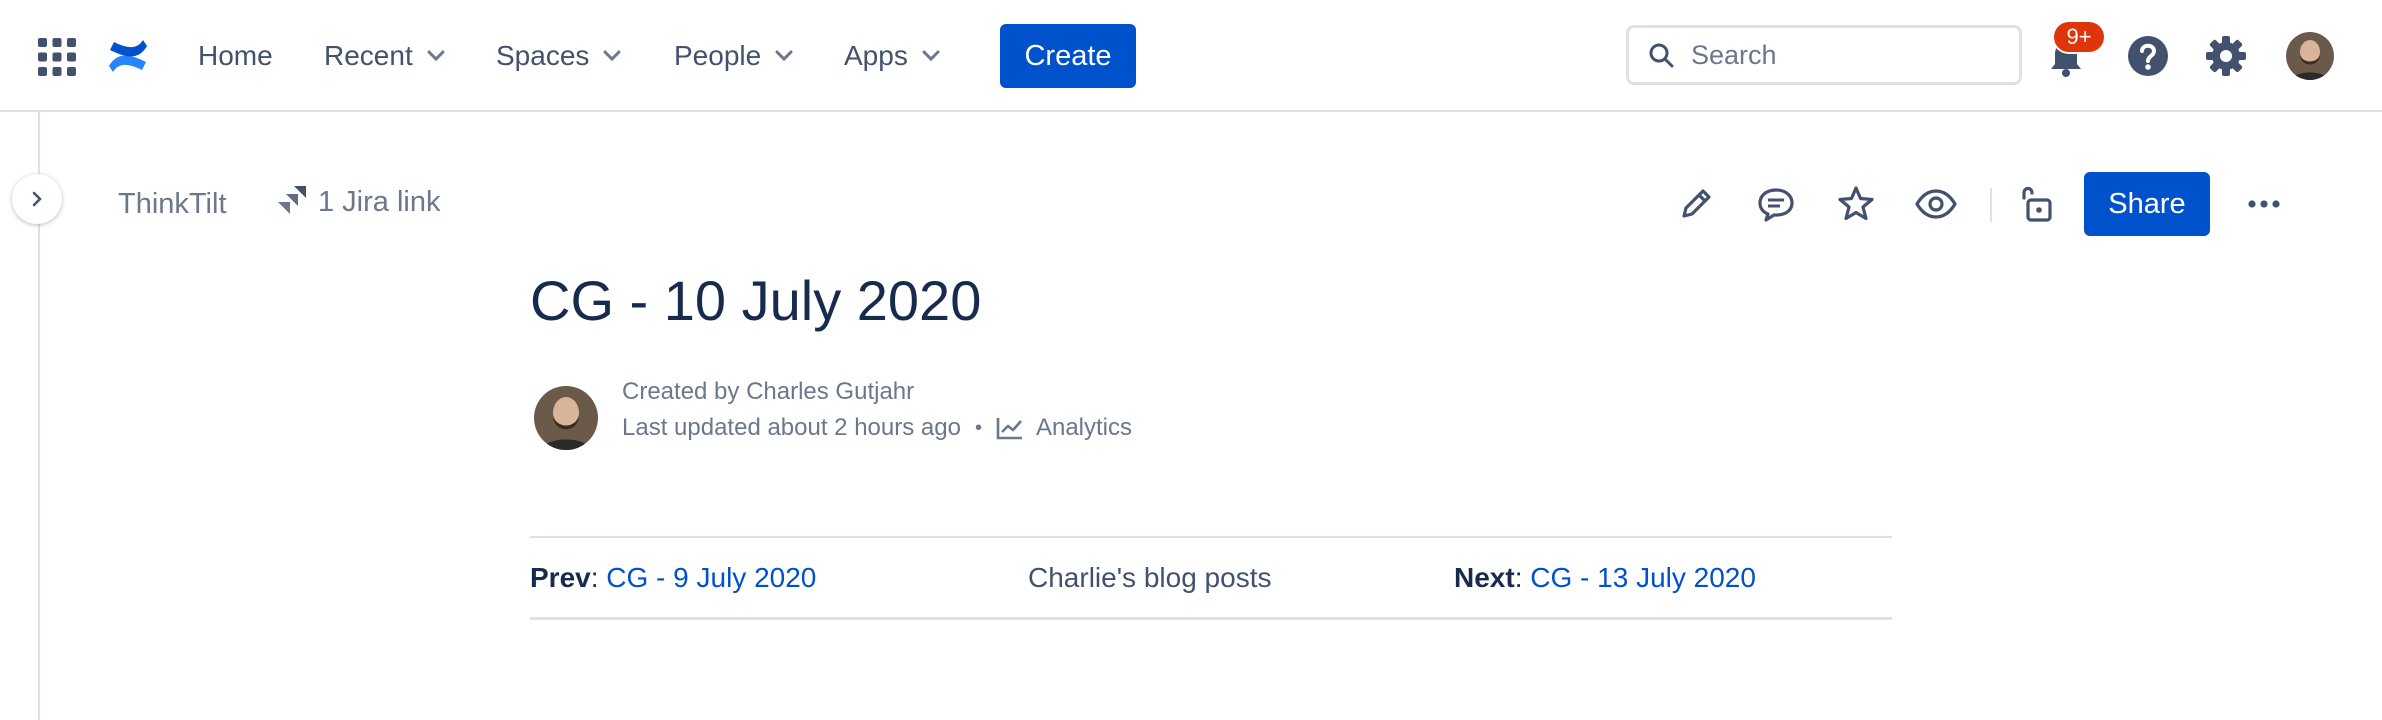 The height and width of the screenshot is (720, 2382). Describe the element at coordinates (2310, 56) in the screenshot. I see `user-avatar` at that location.